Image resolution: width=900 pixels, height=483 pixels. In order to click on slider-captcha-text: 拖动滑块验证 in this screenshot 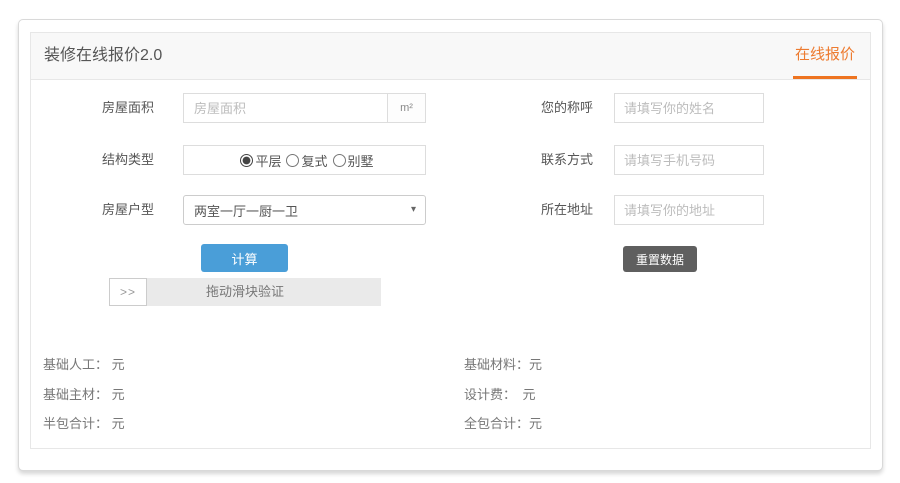, I will do `click(244, 291)`.